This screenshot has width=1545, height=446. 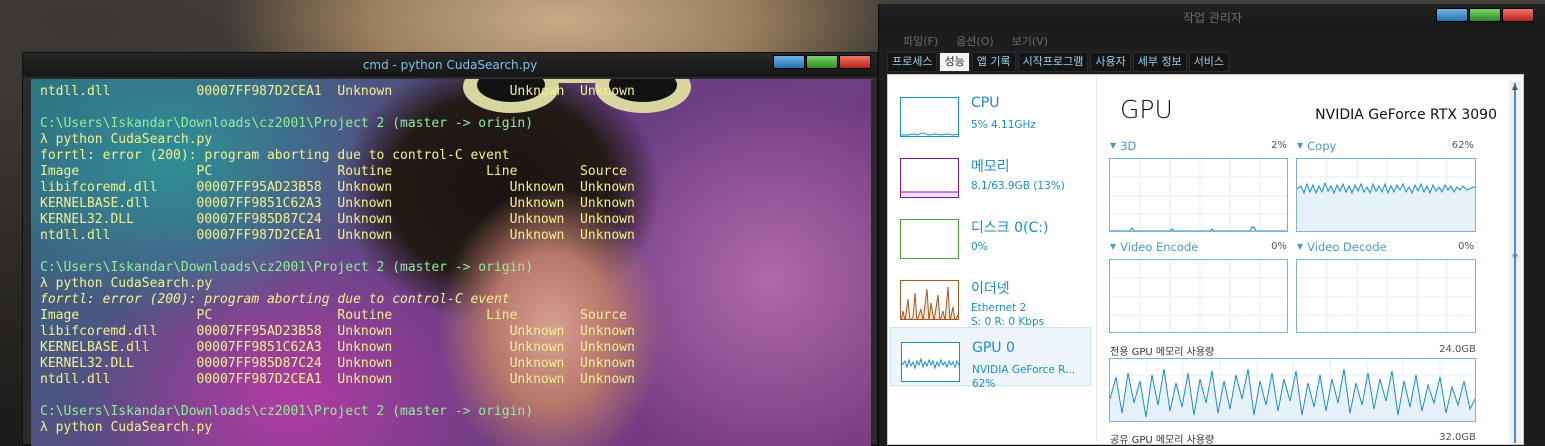 What do you see at coordinates (929, 117) in the screenshot?
I see `cpu-mini-graph` at bounding box center [929, 117].